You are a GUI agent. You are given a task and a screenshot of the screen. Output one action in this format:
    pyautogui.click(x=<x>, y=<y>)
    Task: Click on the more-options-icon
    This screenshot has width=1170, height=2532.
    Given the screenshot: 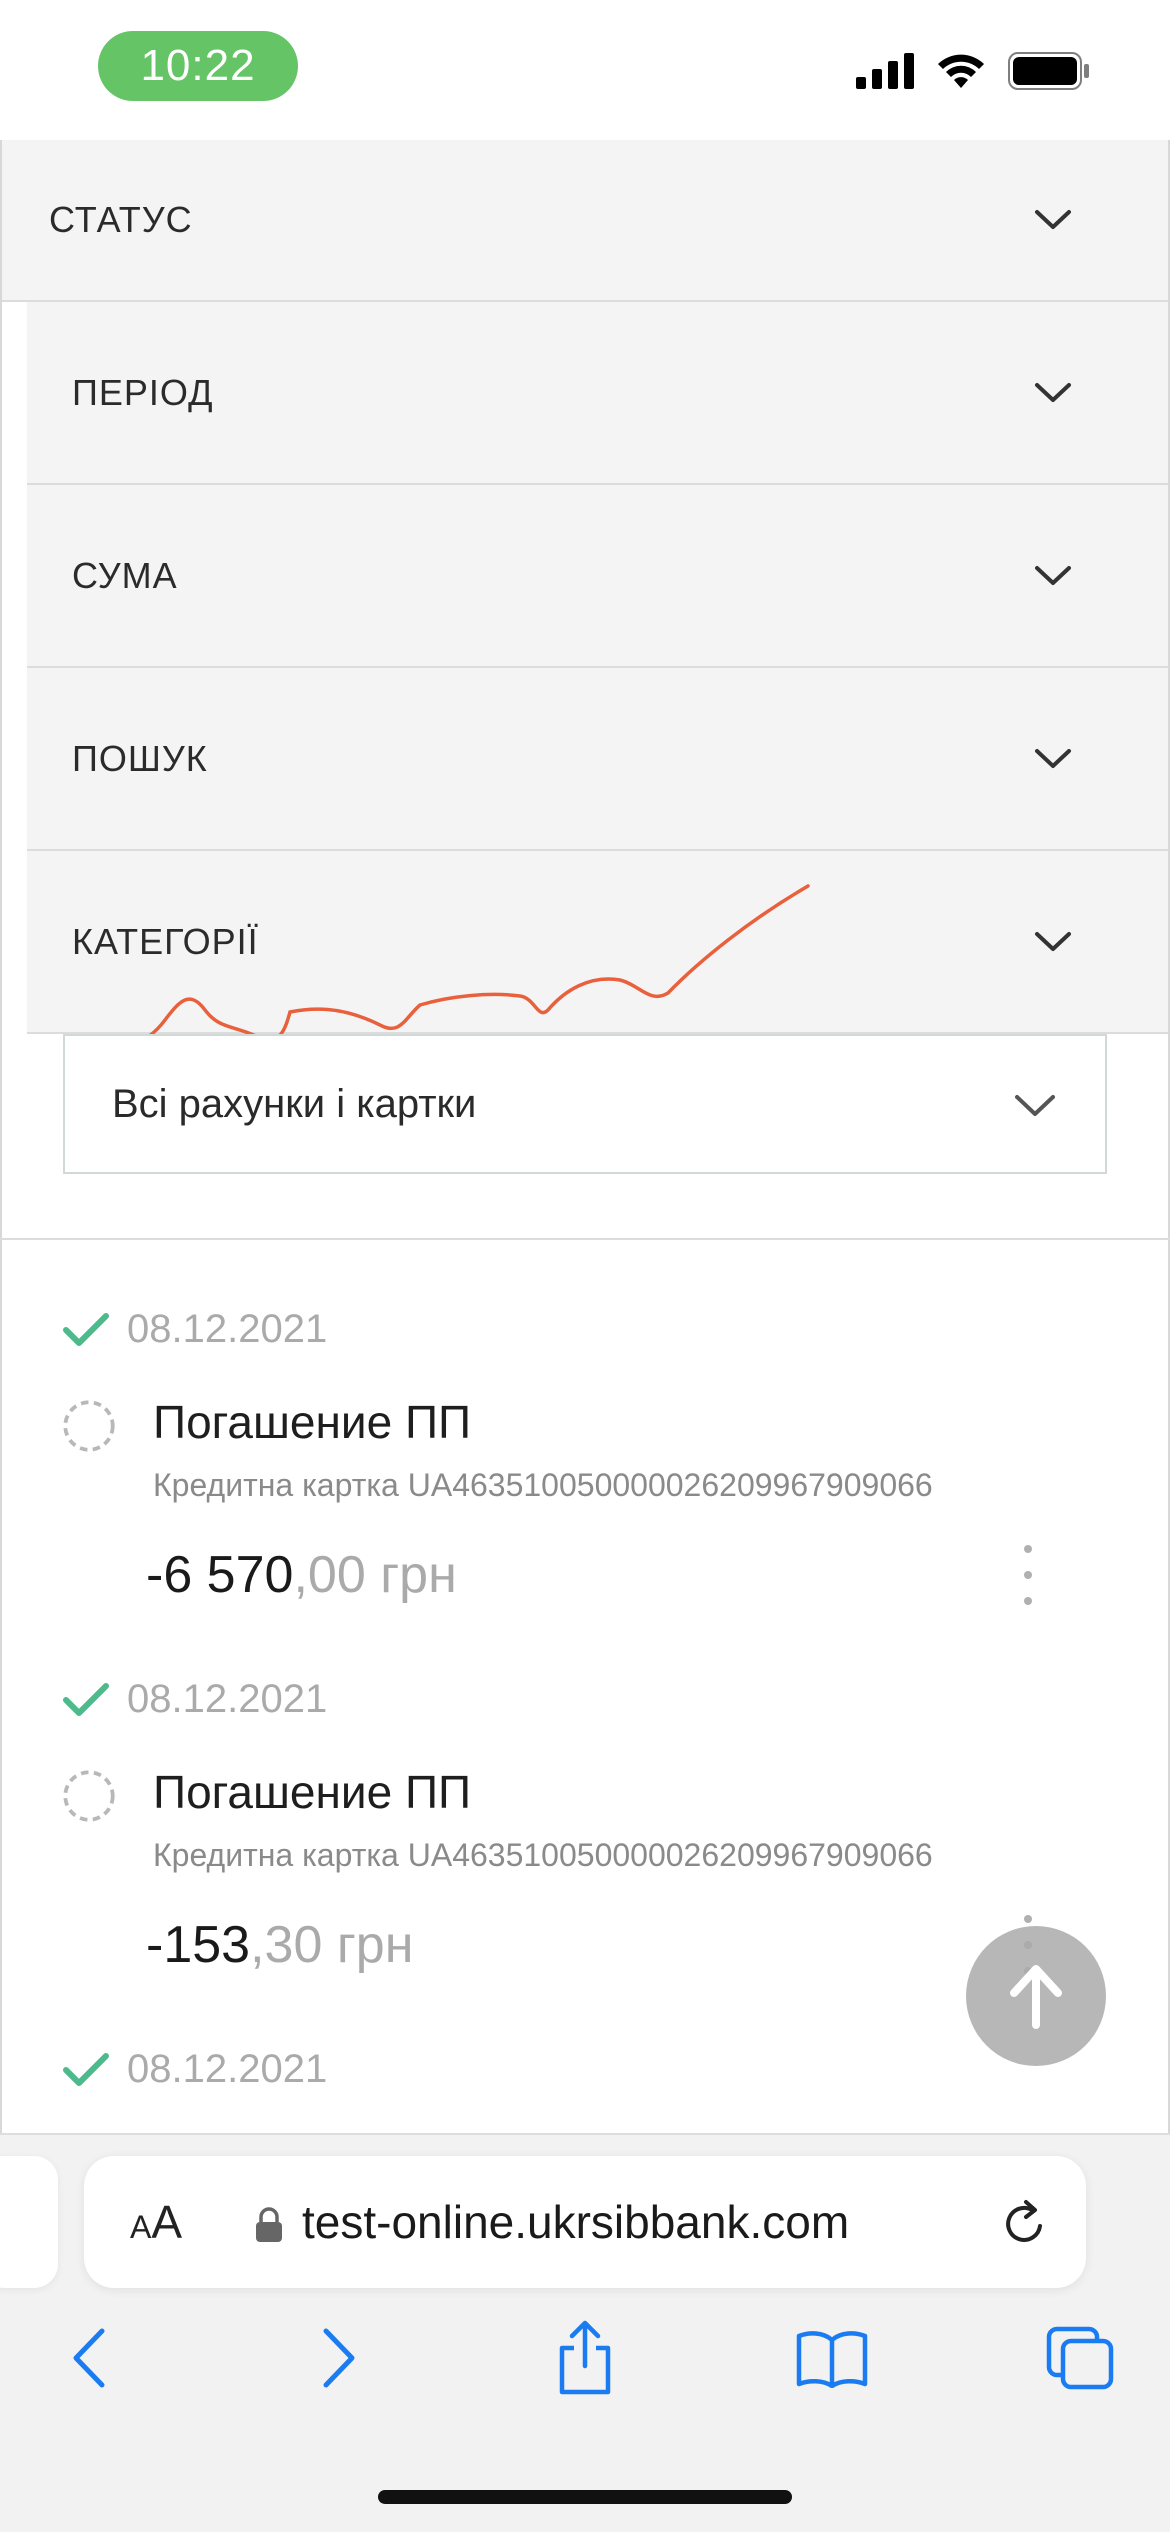 What is the action you would take?
    pyautogui.click(x=1028, y=1575)
    